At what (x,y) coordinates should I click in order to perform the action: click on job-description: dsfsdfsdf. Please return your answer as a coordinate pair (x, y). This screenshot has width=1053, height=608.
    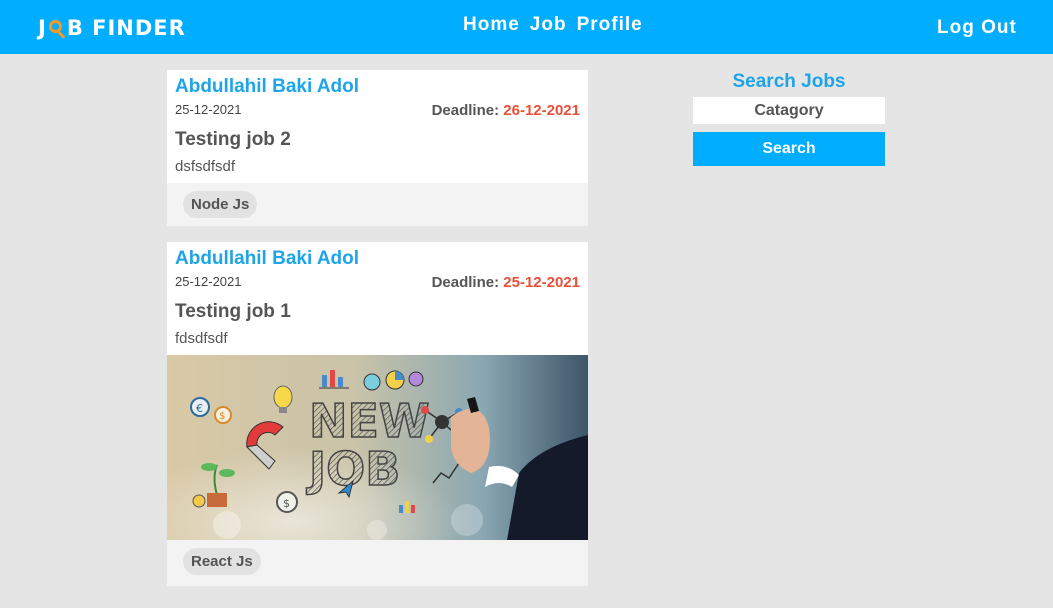
    Looking at the image, I should click on (205, 166).